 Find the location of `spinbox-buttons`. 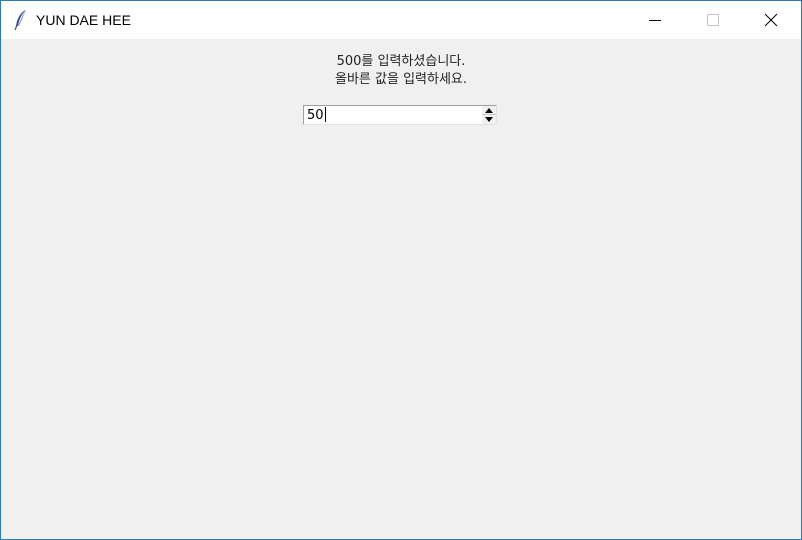

spinbox-buttons is located at coordinates (489, 115).